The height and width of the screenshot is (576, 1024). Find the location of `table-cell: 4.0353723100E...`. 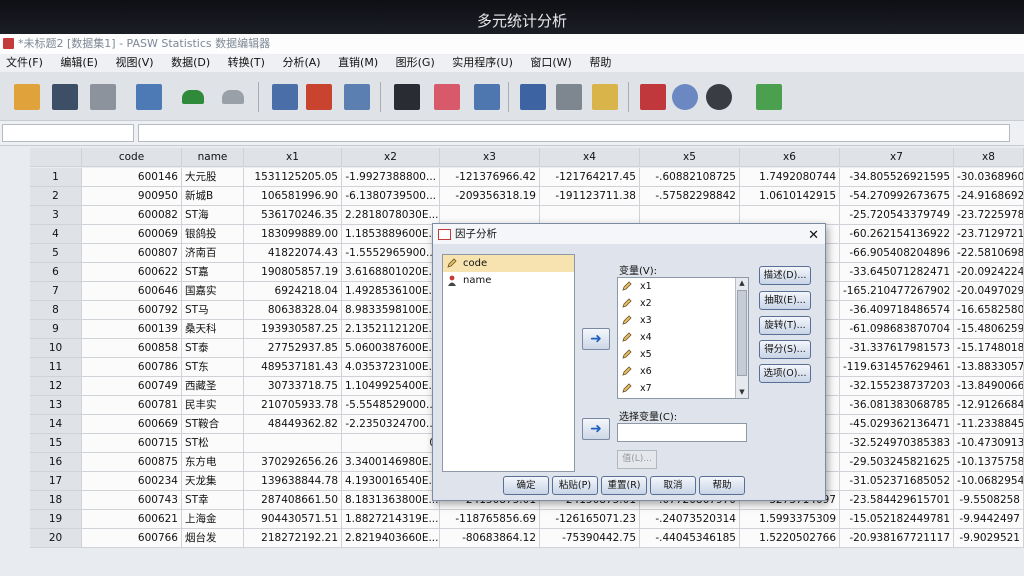

table-cell: 4.0353723100E... is located at coordinates (391, 367).